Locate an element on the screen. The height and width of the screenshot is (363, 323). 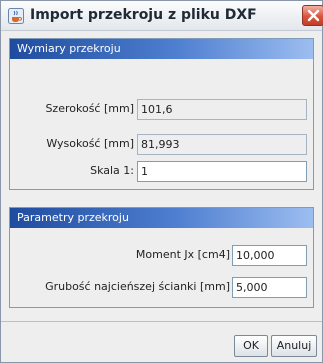
close-button is located at coordinates (312, 15).